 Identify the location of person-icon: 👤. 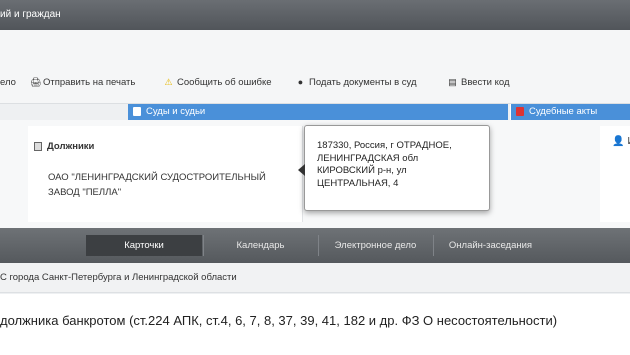
(618, 141).